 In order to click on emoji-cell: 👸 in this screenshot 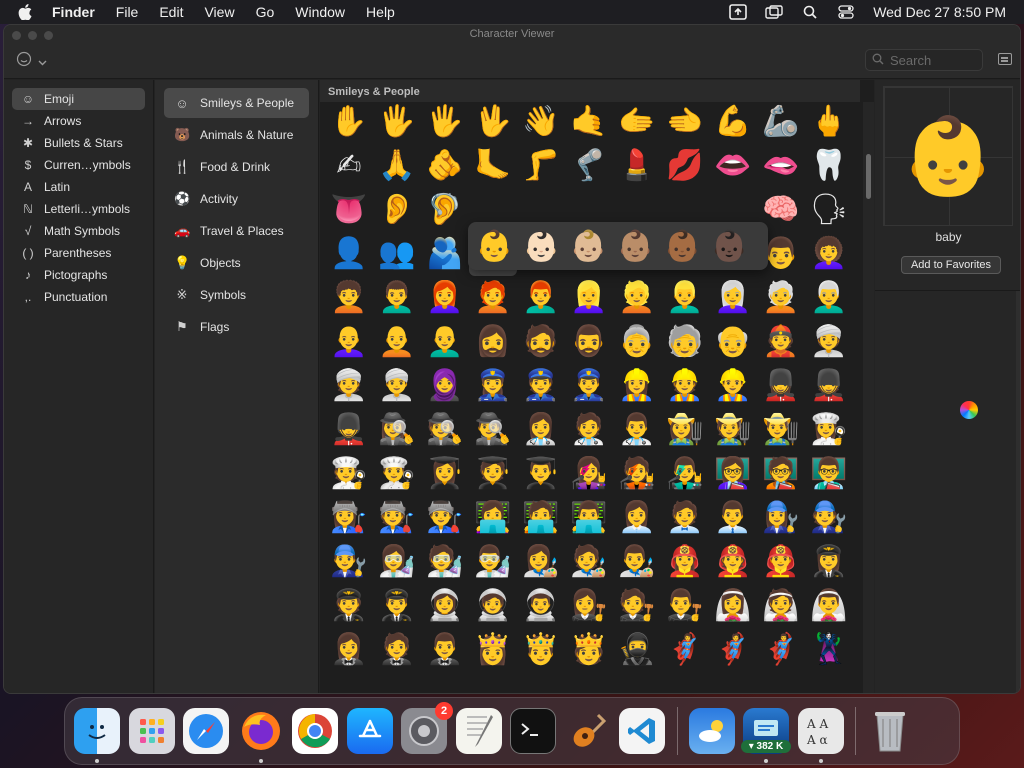, I will do `click(493, 650)`.